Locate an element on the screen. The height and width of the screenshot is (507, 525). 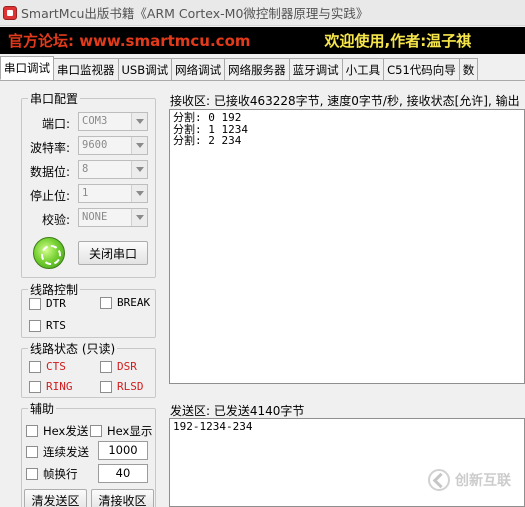
rts-label: RTS is located at coordinates (56, 325).